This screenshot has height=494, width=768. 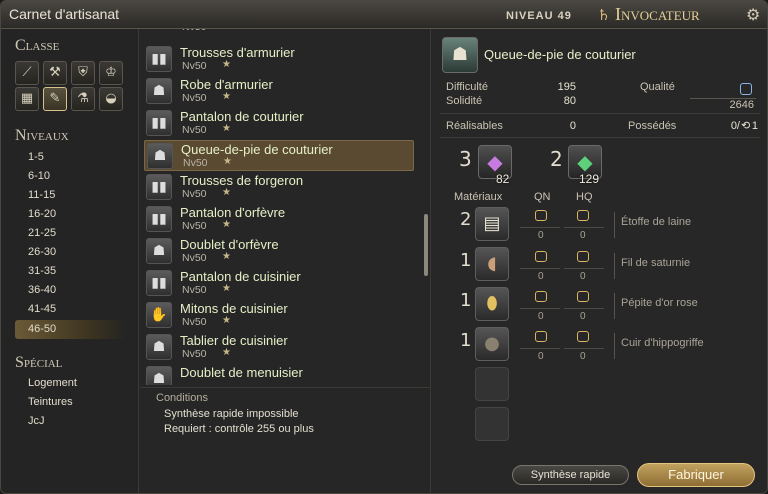 What do you see at coordinates (753, 14) in the screenshot?
I see `settings-icon: ⚙` at bounding box center [753, 14].